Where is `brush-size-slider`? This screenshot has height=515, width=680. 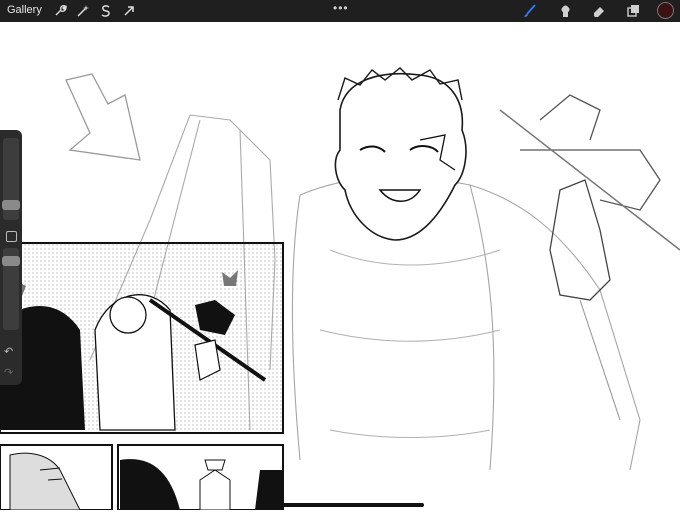 brush-size-slider is located at coordinates (11, 179).